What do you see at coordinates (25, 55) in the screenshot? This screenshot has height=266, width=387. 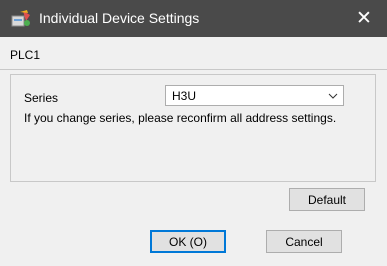 I see `tab-plc1: PLC1` at bounding box center [25, 55].